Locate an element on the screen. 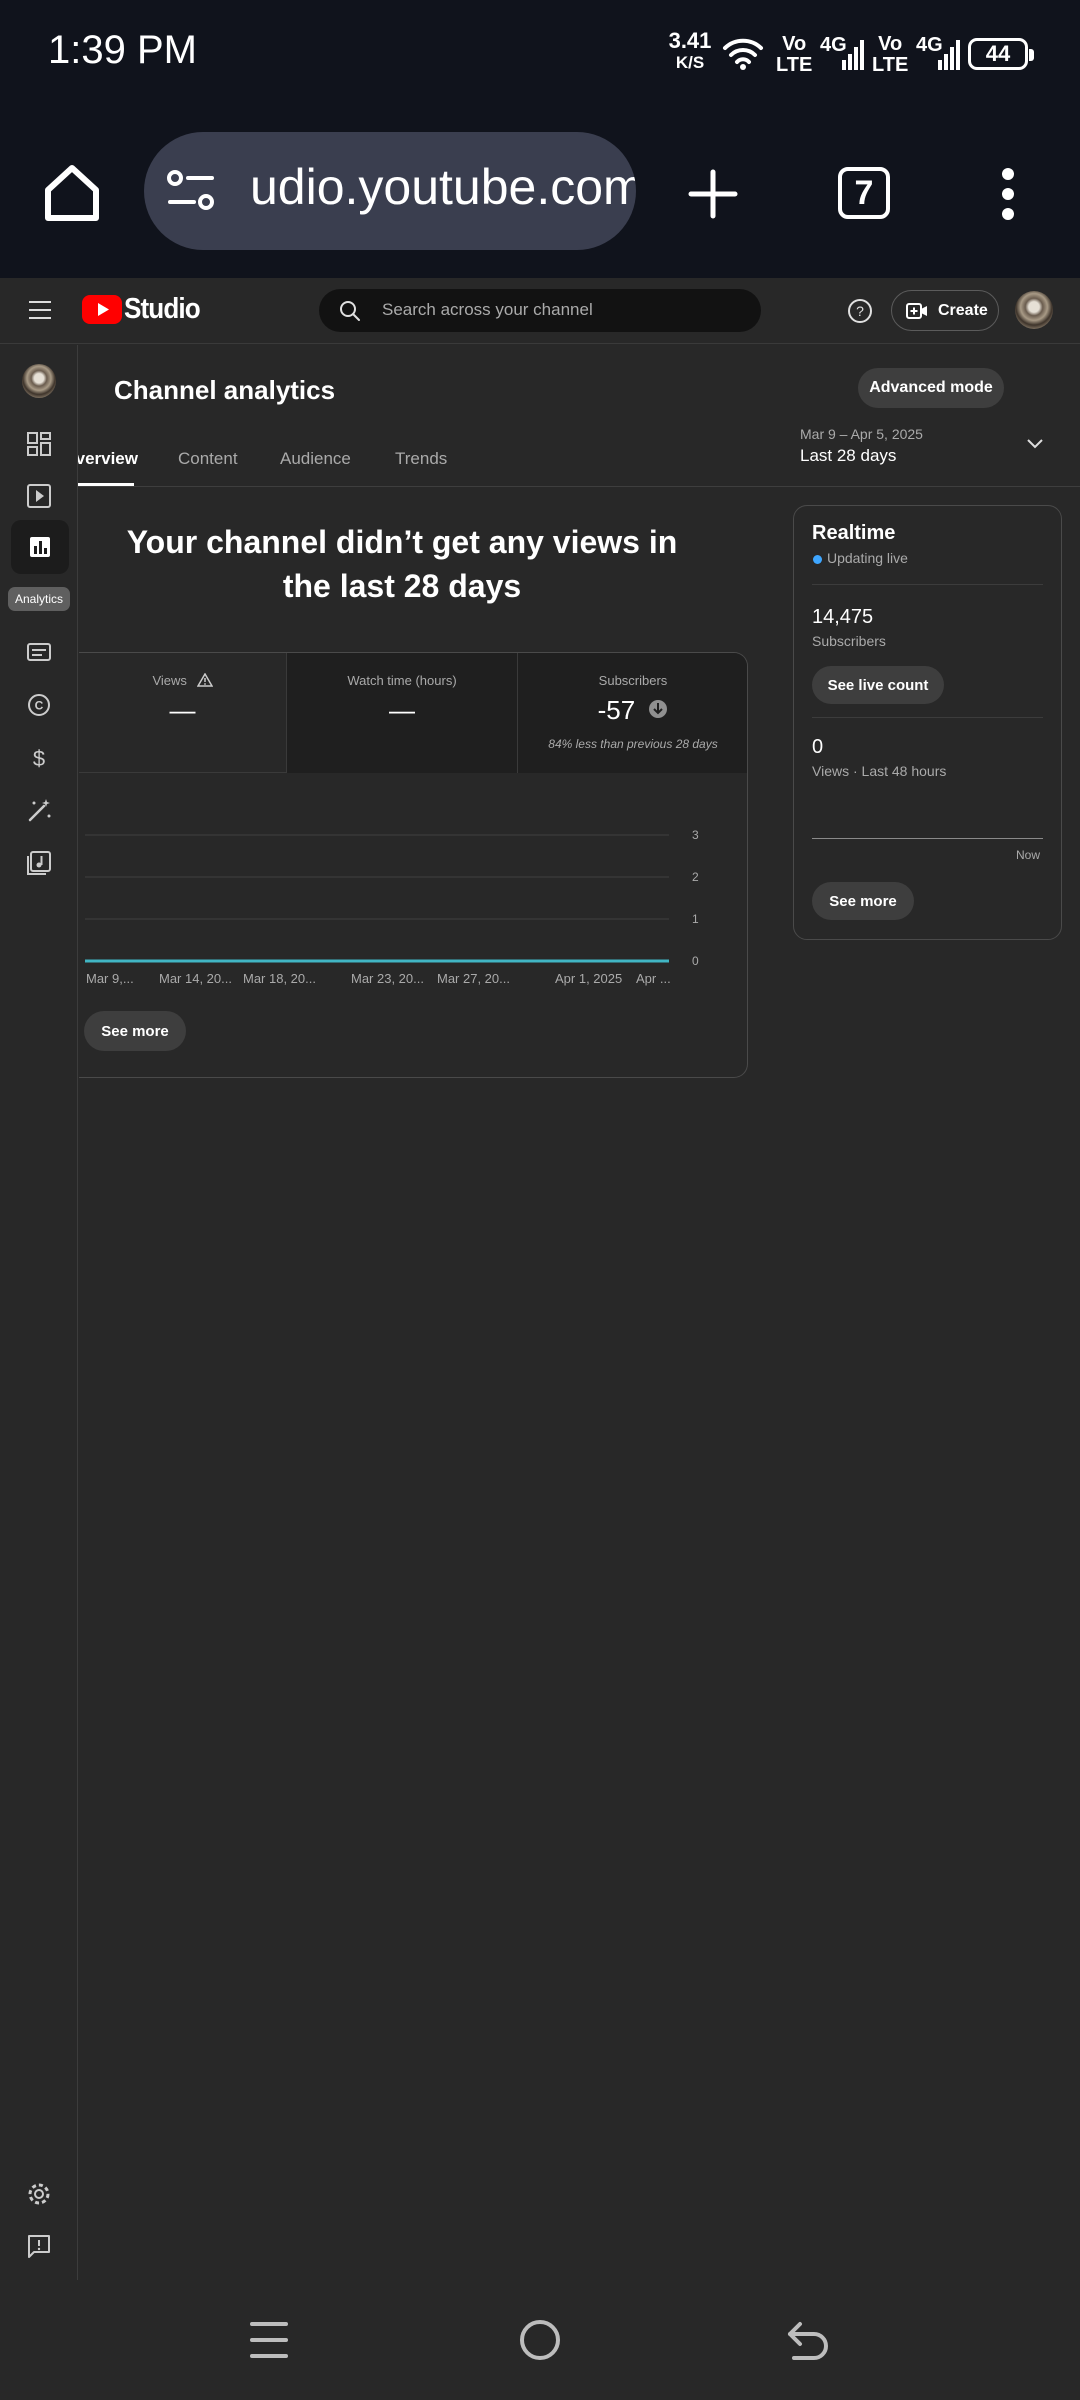 Image resolution: width=1080 pixels, height=2400 pixels. back-icon is located at coordinates (809, 2340).